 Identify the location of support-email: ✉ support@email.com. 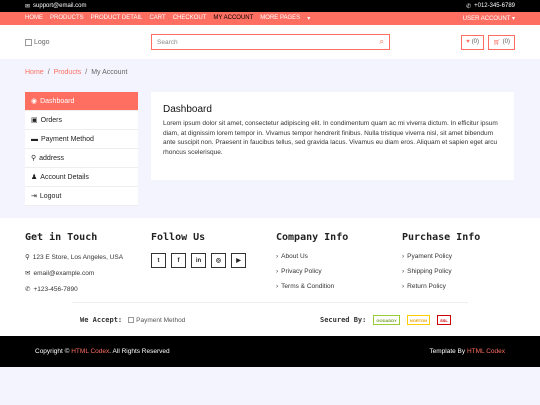
(55, 6).